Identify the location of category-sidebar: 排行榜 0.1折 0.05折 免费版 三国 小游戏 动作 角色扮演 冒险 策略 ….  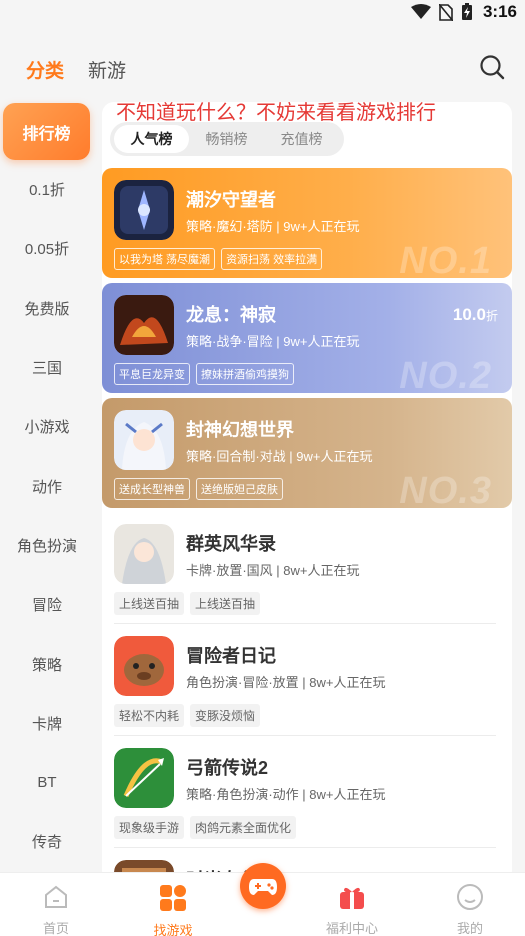
(47, 486).